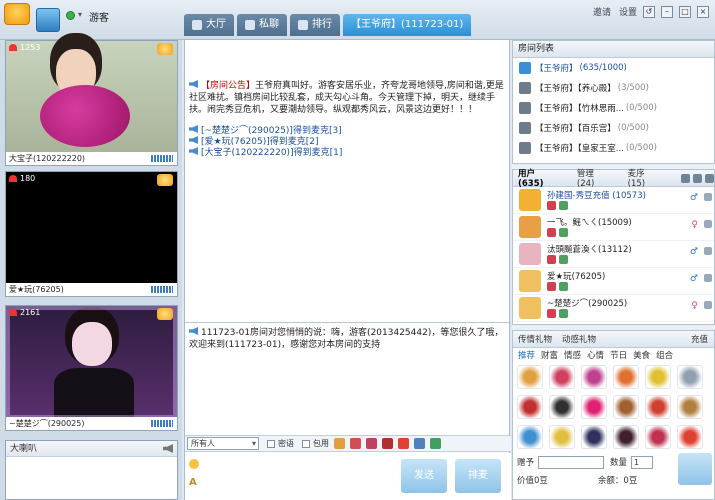  I want to click on gift-send-area: 赠予 数量 1 价值0豆 余额：0豆, so click(614, 471).